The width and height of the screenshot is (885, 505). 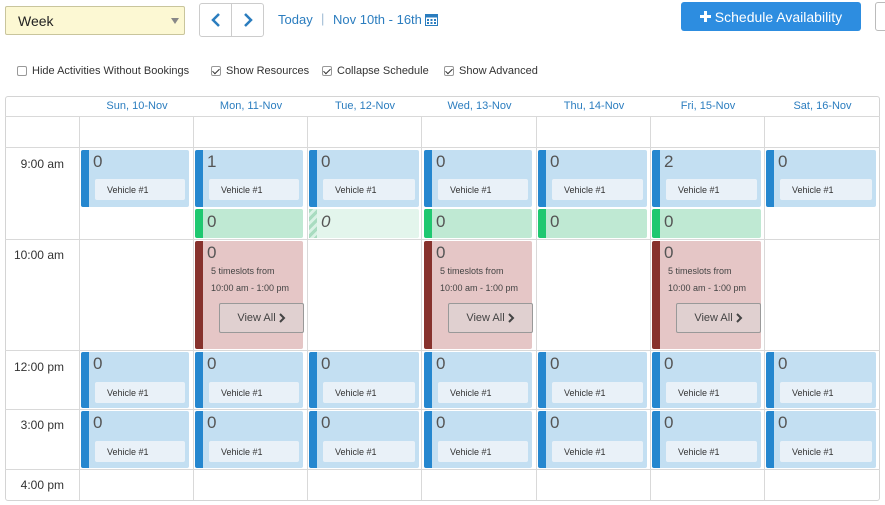 What do you see at coordinates (137, 107) in the screenshot?
I see `day-header-sun: Sun, 10-Nov` at bounding box center [137, 107].